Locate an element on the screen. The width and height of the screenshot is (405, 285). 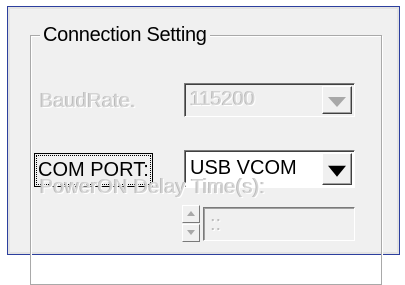
power-on-delay-label: PowerON Delay Time(s): is located at coordinates (153, 187).